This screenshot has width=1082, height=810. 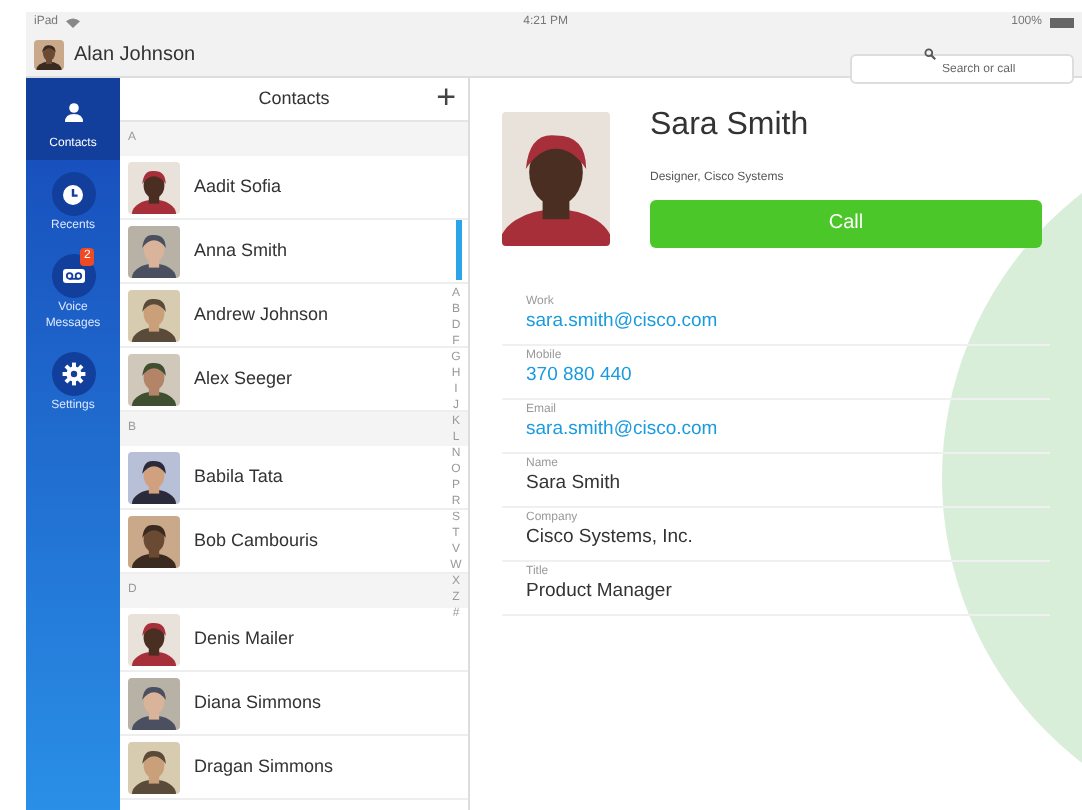 I want to click on wifi-icon, so click(x=73, y=22).